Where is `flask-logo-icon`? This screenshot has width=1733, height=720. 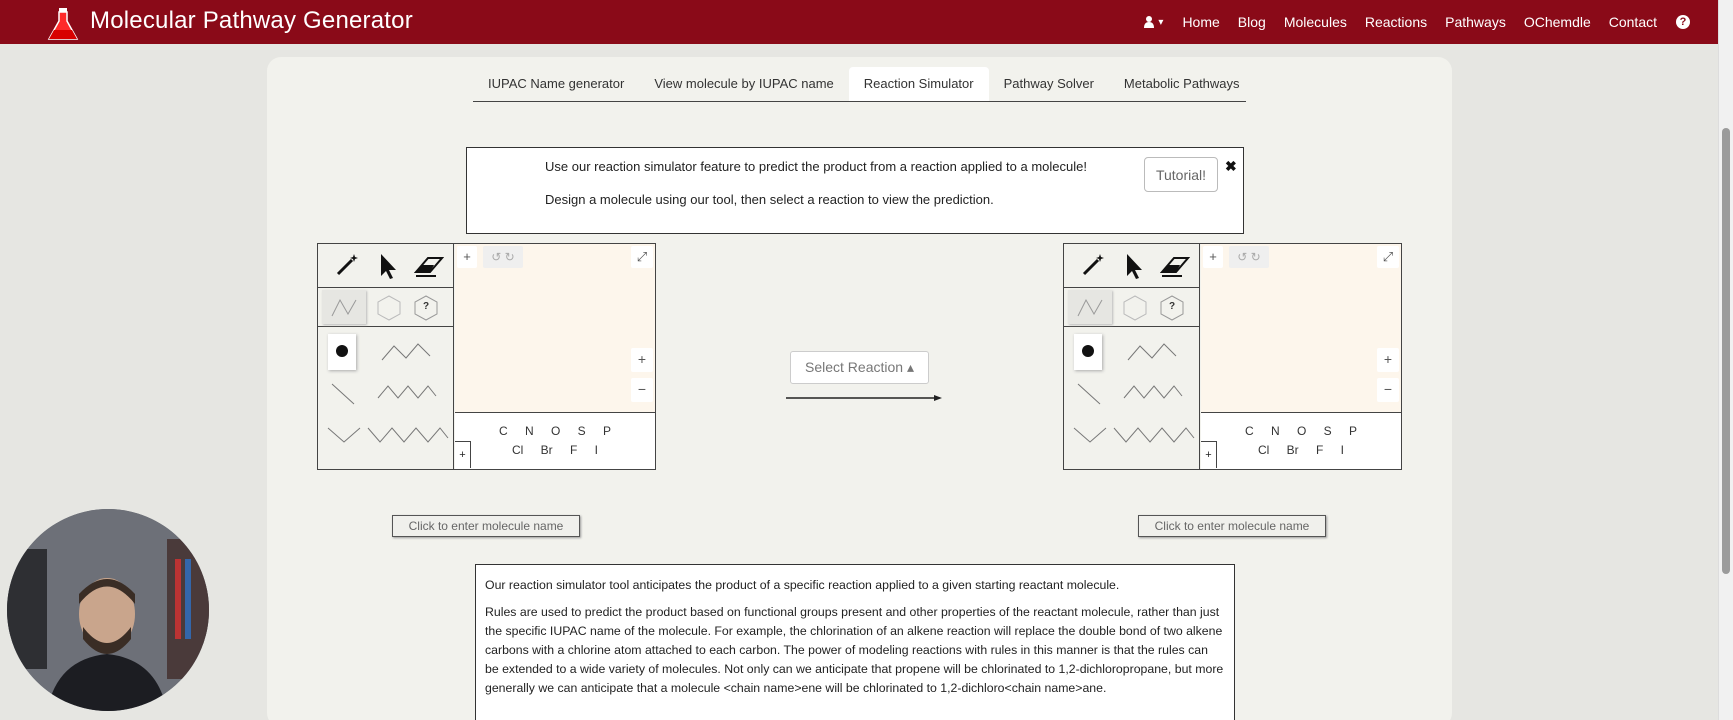 flask-logo-icon is located at coordinates (63, 24).